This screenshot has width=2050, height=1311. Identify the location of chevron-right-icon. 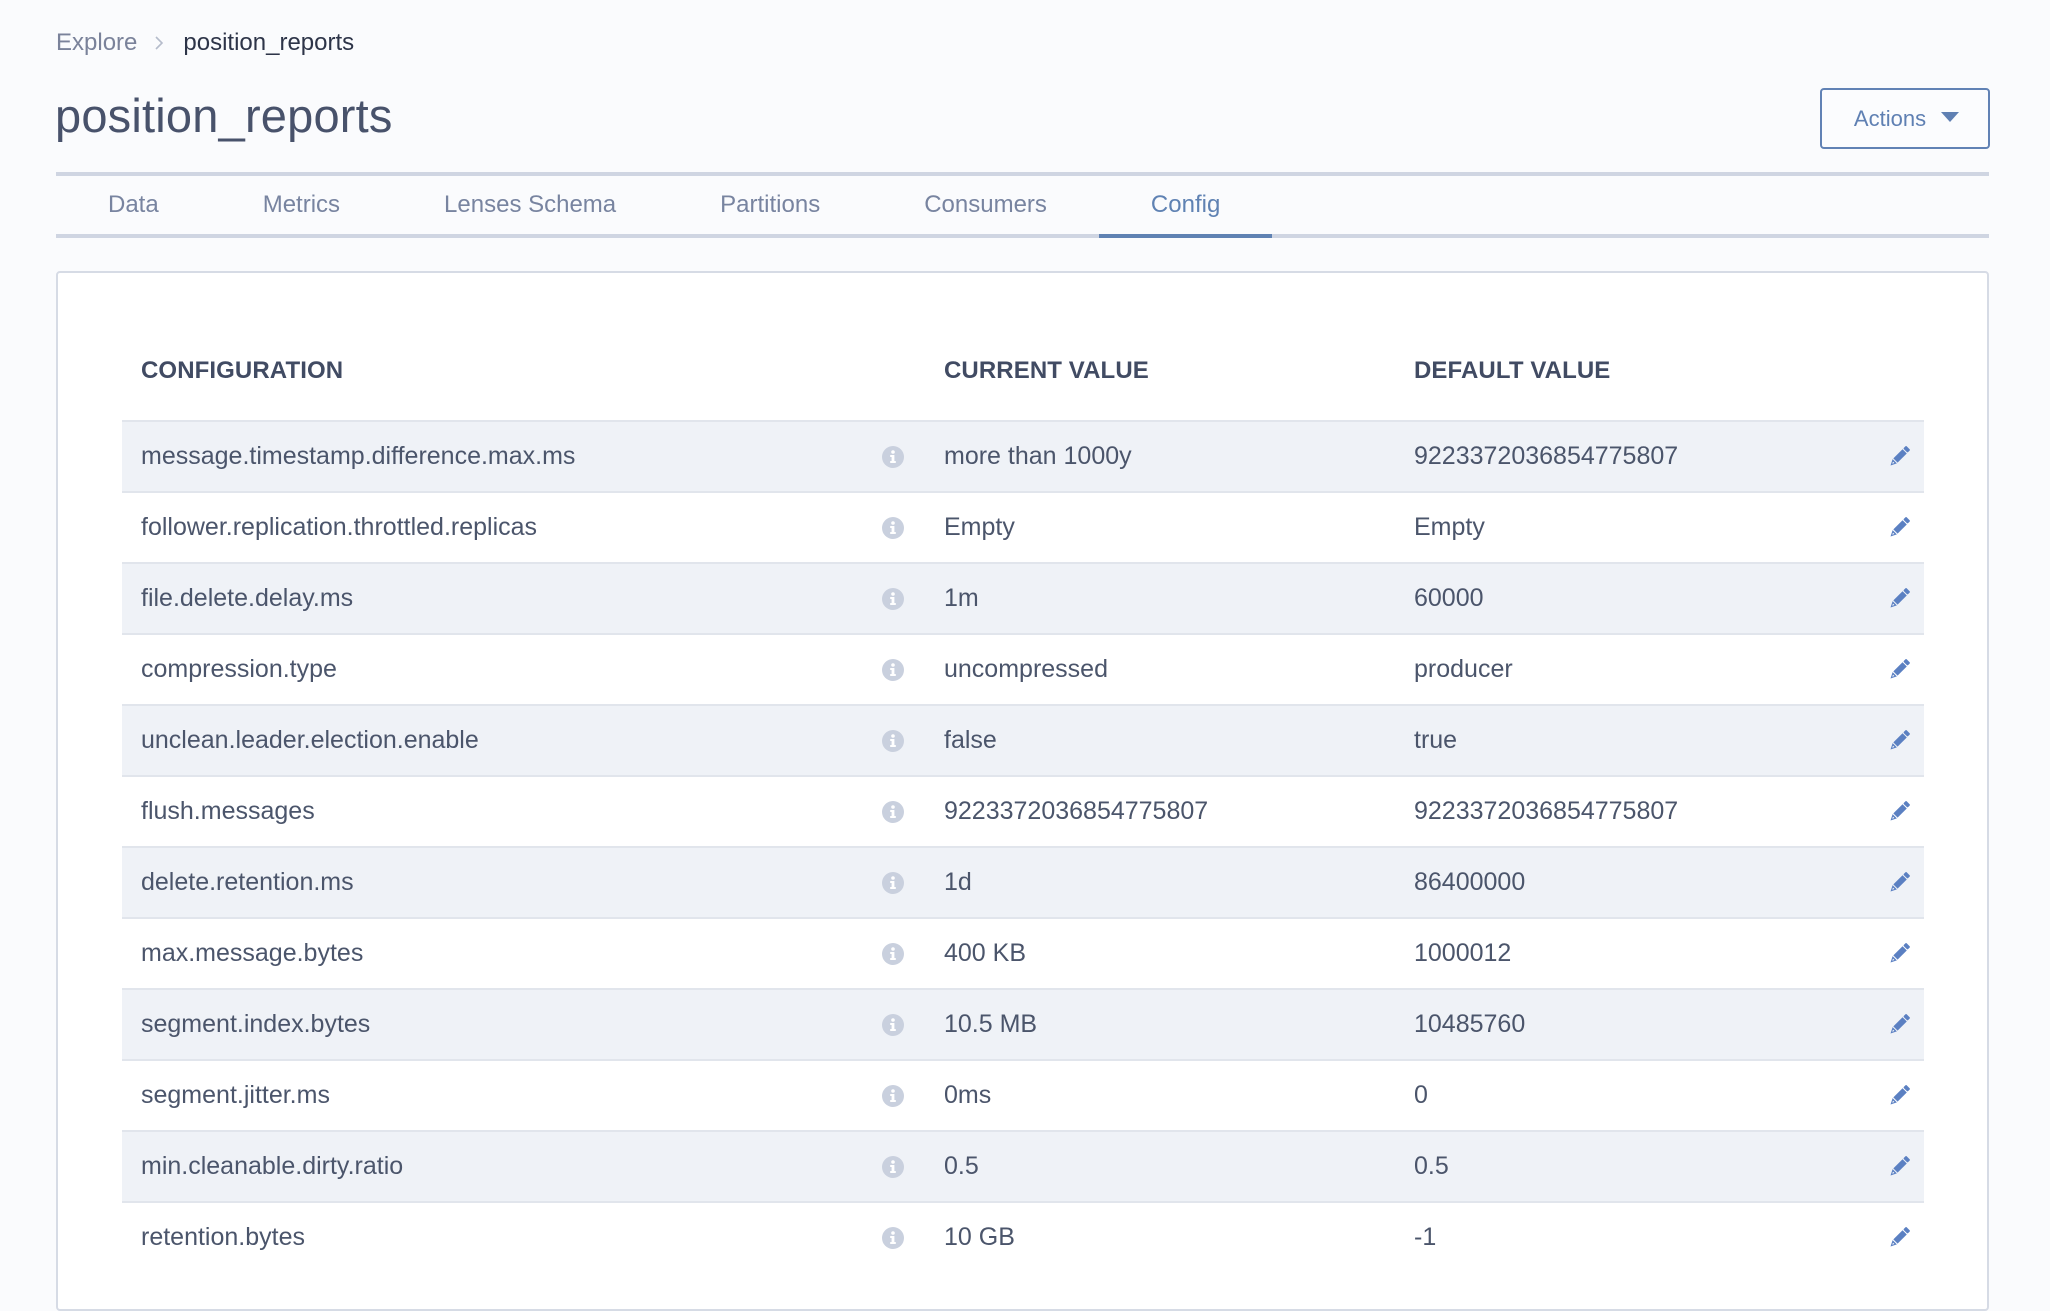
(159, 43).